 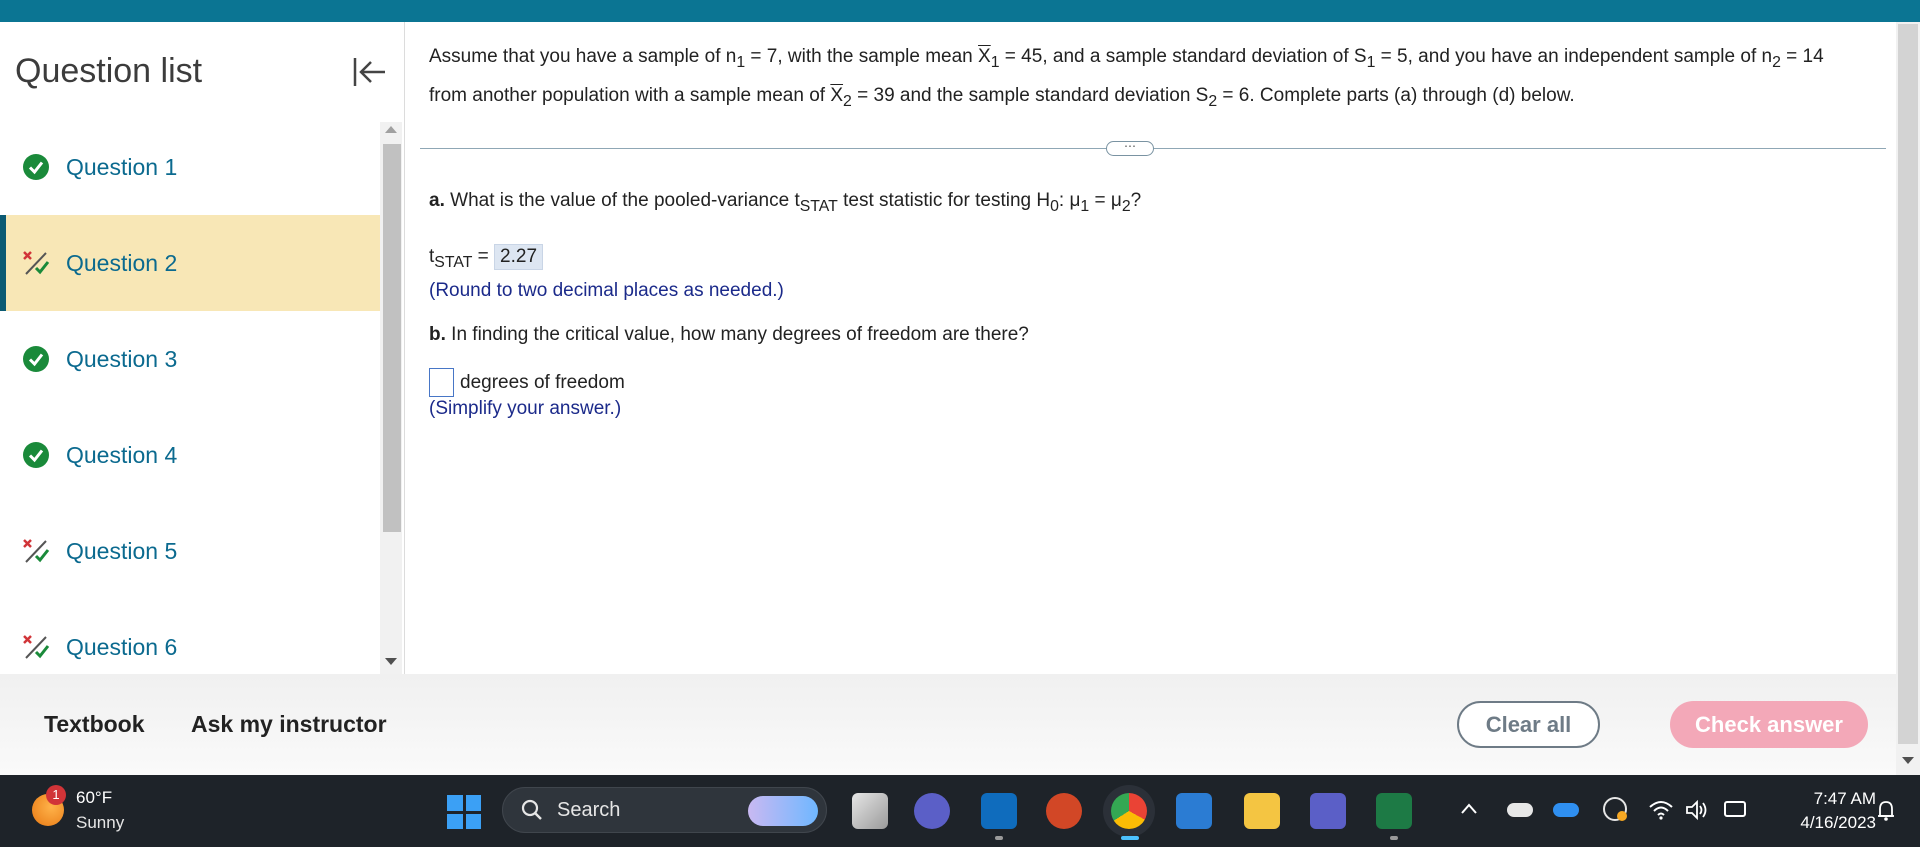 I want to click on question-label: Question 4, so click(x=122, y=454).